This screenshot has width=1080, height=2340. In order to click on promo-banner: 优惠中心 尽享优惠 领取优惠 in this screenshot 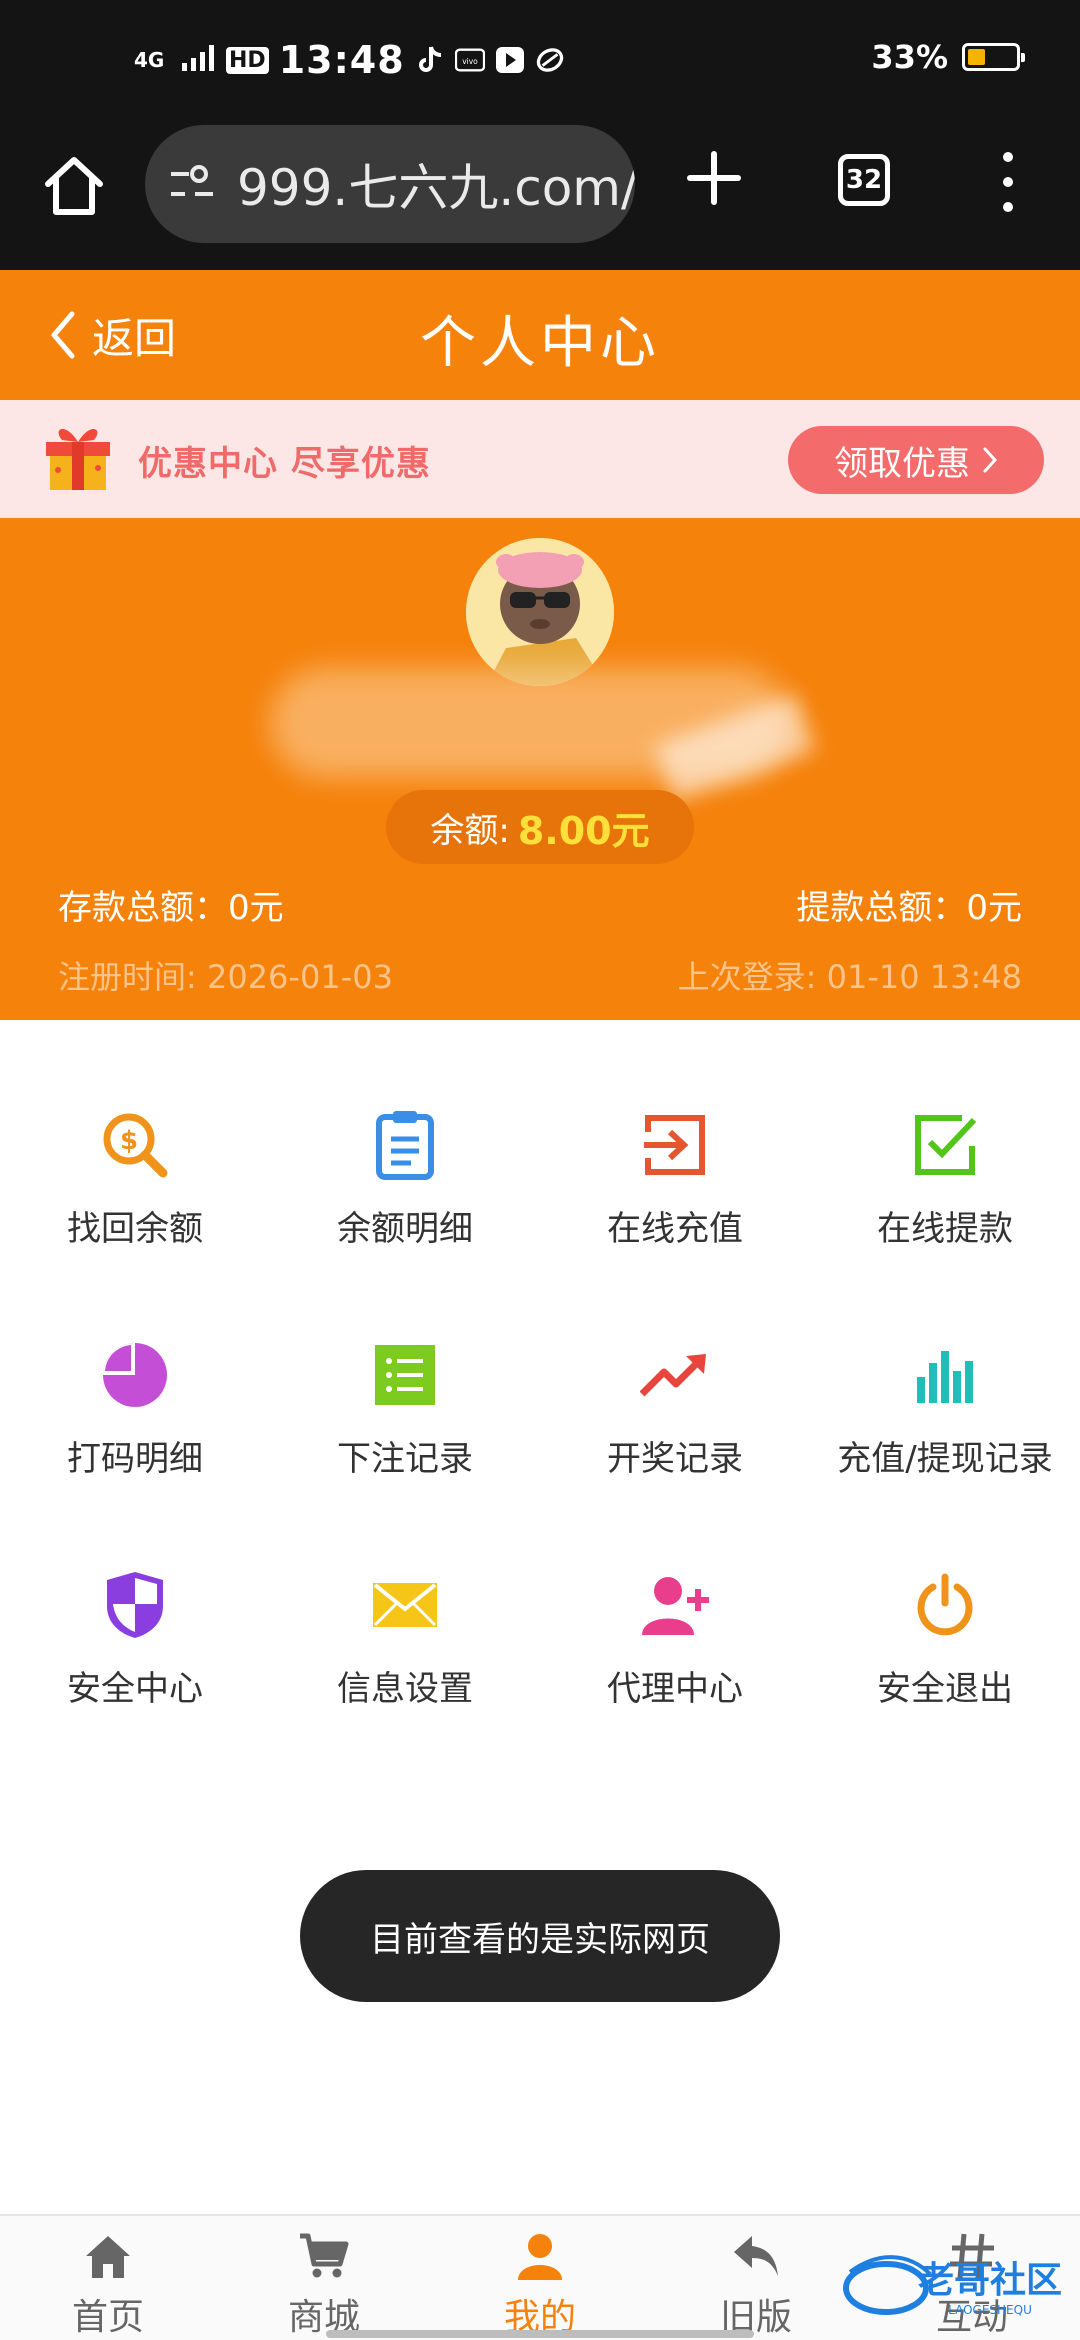, I will do `click(540, 459)`.